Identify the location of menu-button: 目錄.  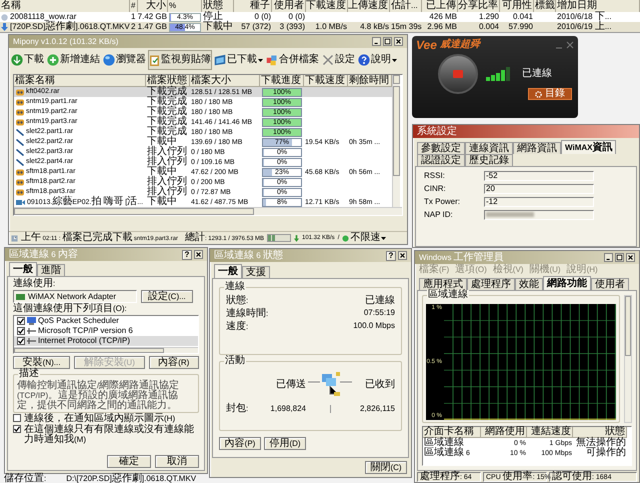
(550, 94).